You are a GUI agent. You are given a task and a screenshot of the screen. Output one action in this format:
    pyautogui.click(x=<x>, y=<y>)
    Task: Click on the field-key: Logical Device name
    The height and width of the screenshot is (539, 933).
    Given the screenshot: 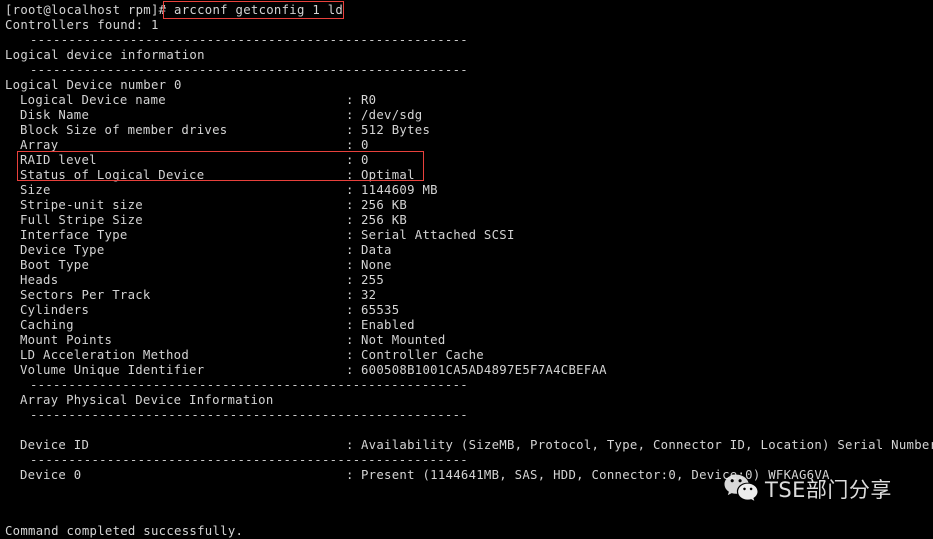 What is the action you would take?
    pyautogui.click(x=93, y=100)
    